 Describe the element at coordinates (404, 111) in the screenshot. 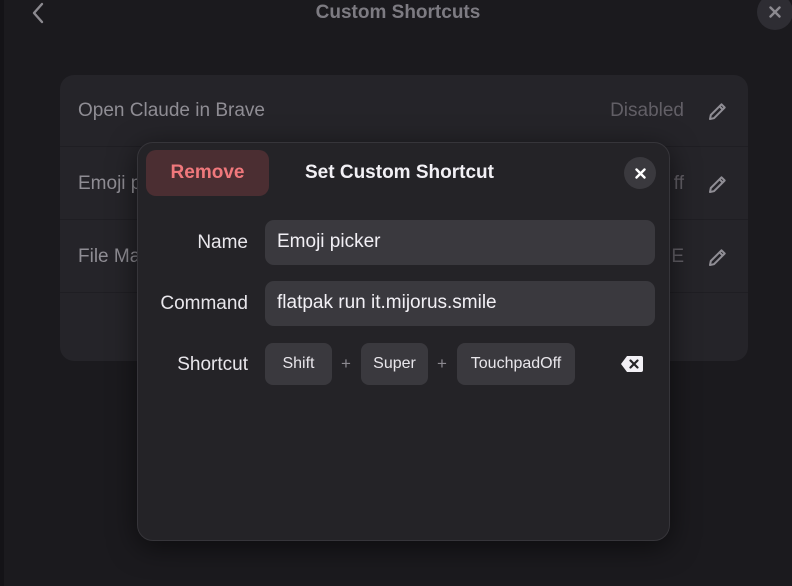

I see `list-item: Open Claude in Brave Disabled` at that location.